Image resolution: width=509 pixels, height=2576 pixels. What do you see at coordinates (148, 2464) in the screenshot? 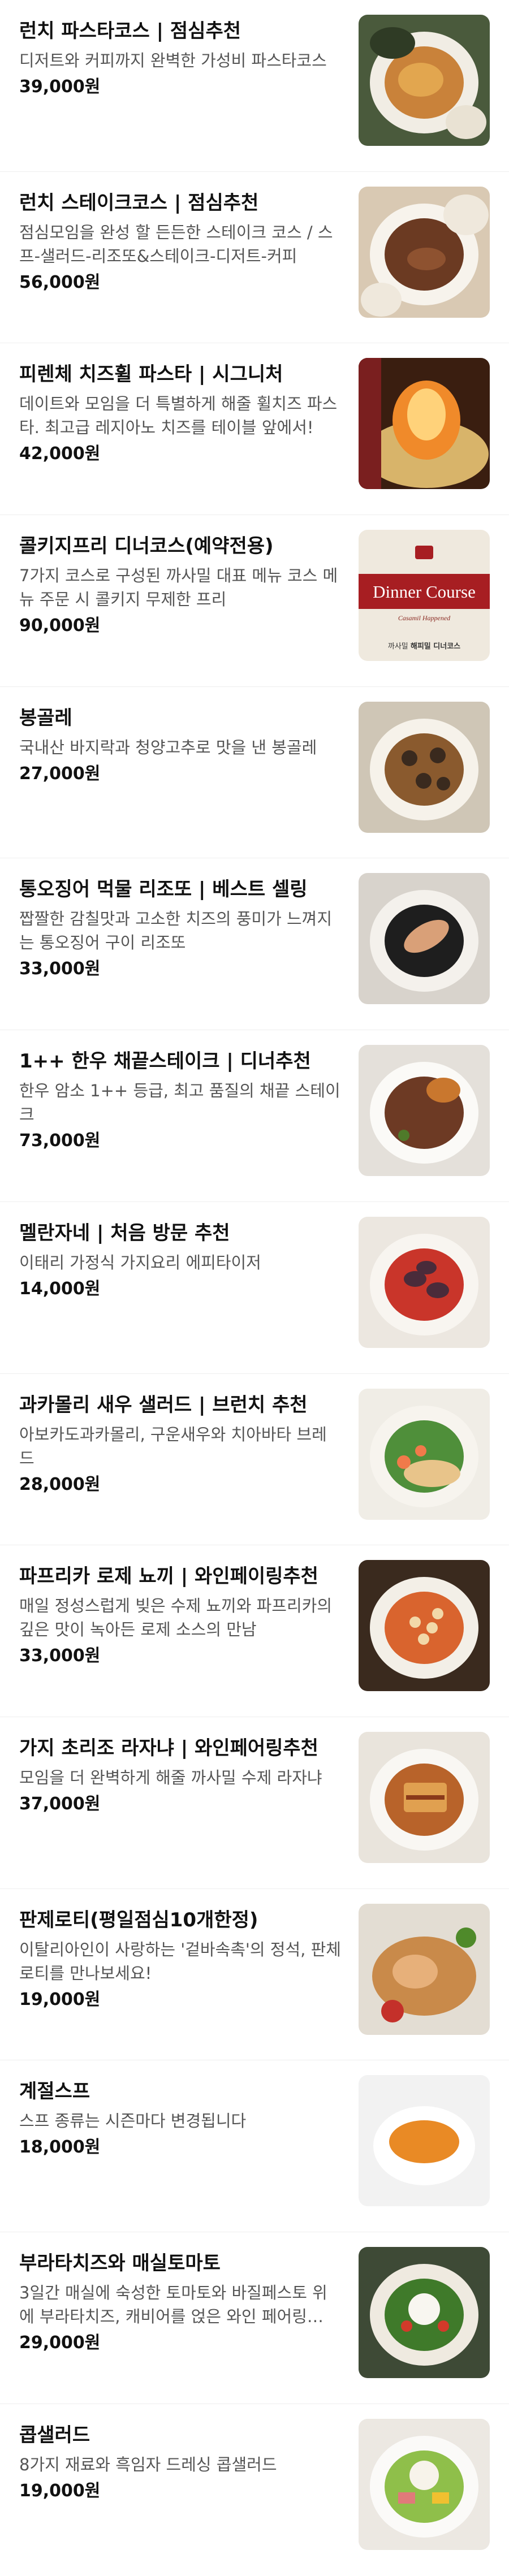
I see `menu-item-description: 8가지 재료와 흑임자 드레싱 콥샐러드` at bounding box center [148, 2464].